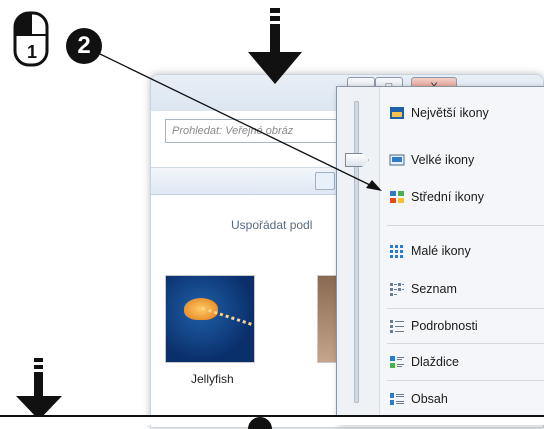 This screenshot has width=544, height=429. I want to click on menu-item-tiles: Dlaždice, so click(424, 362).